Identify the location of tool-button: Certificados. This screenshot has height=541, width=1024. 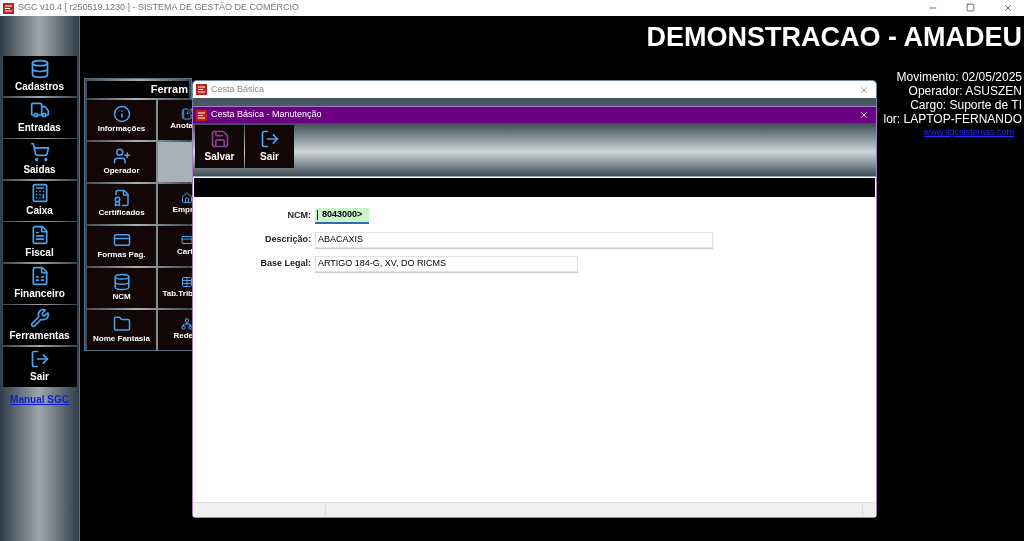
(121, 204).